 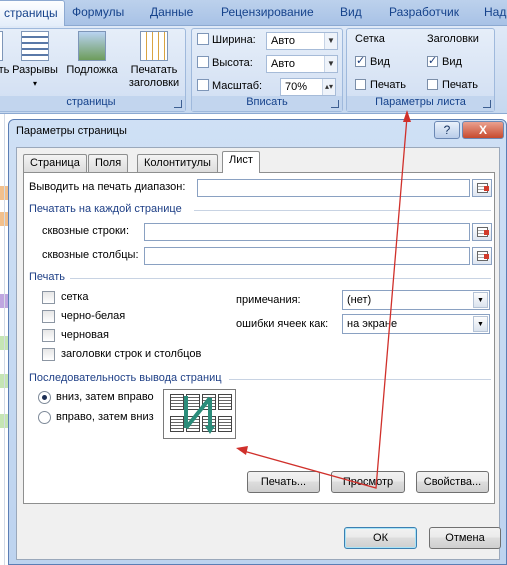 I want to click on print-preview-button: Просмотр, so click(x=368, y=482).